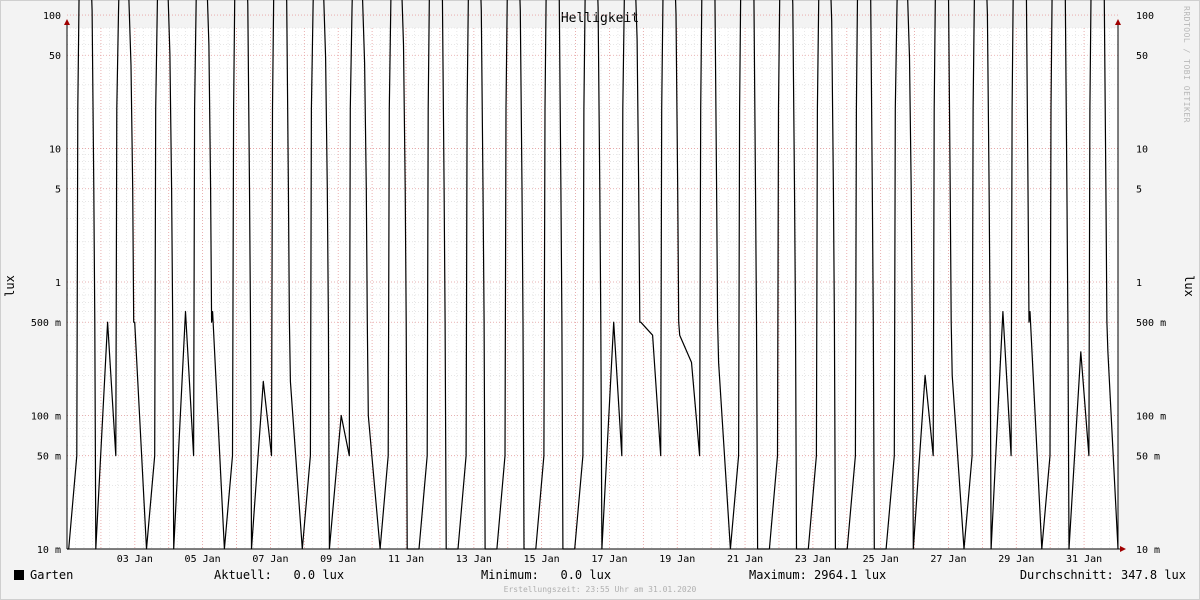 This screenshot has width=1200, height=600. I want to click on y-tick-label-left: 10, so click(55, 150).